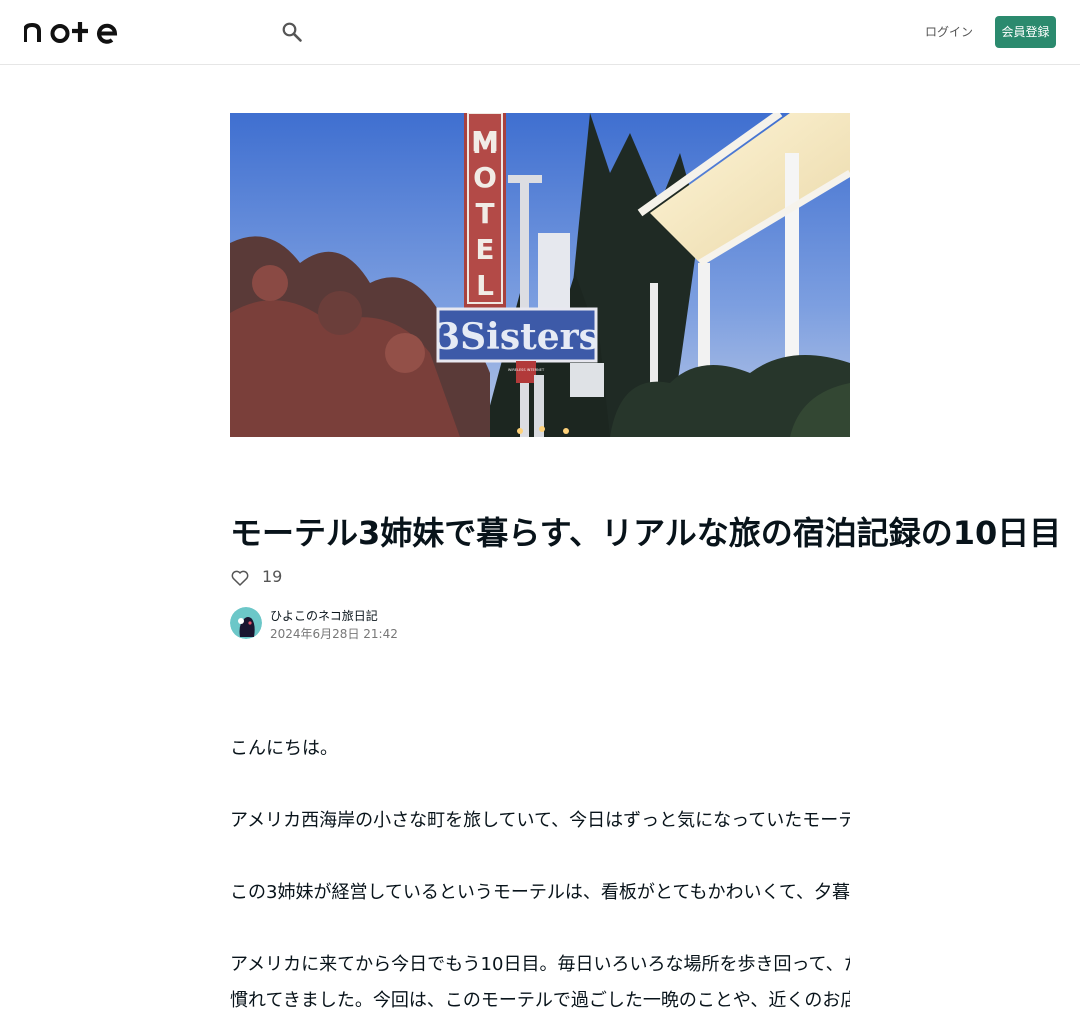  Describe the element at coordinates (484, 213) in the screenshot. I see `svg-text: T` at that location.